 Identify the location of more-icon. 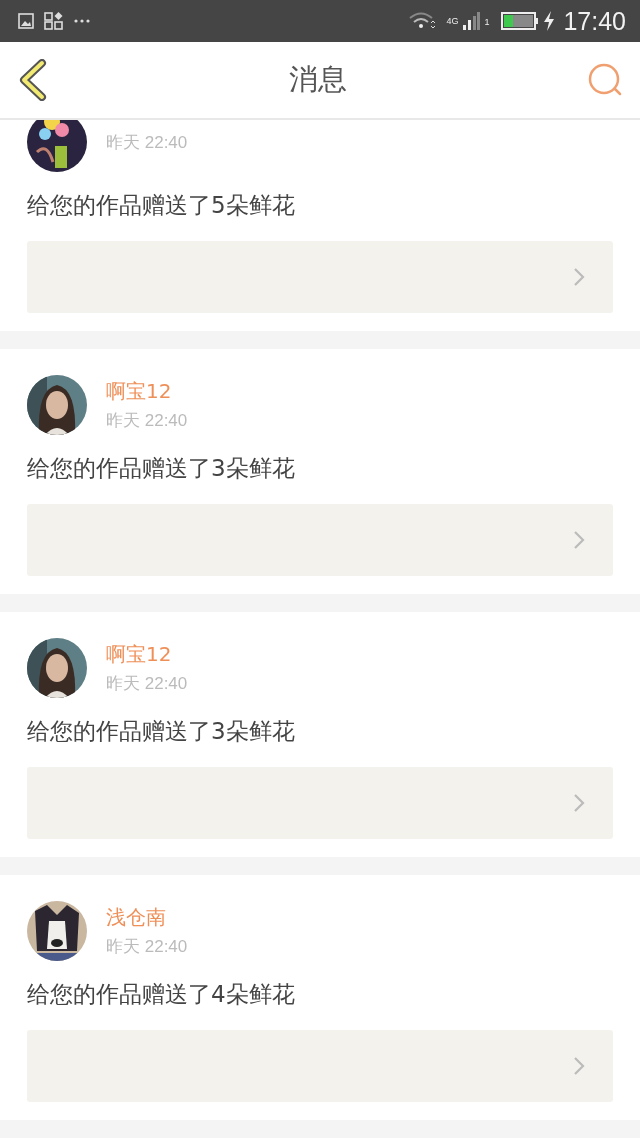
(82, 21).